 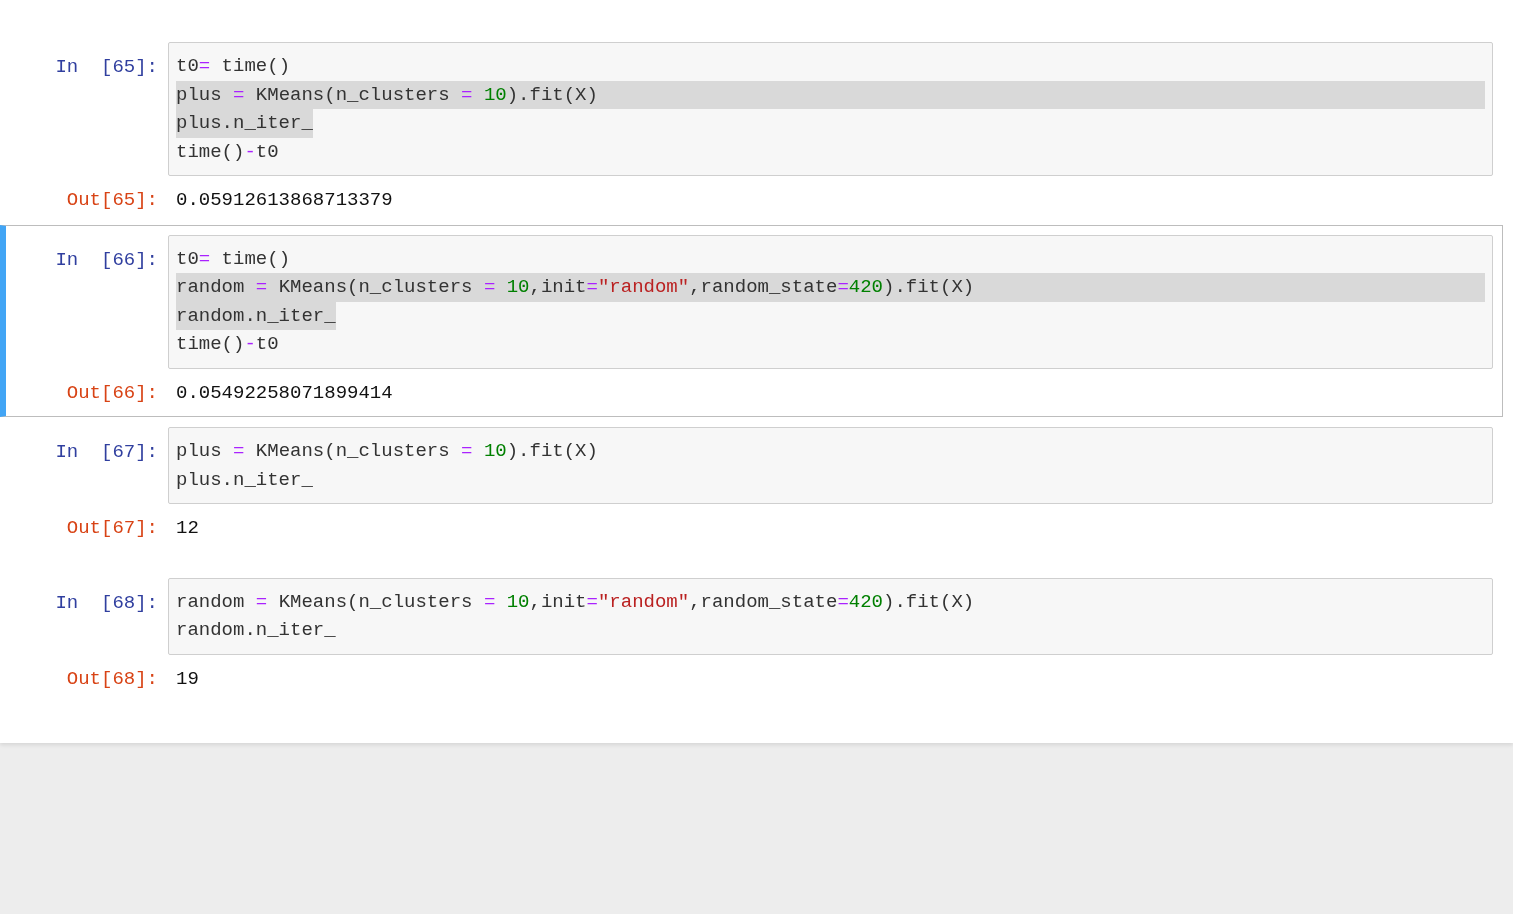 I want to click on code-input: t0= time() plus = KMeans(n_clusters = 10).fit(X) plus.n_iter_ time()-t0, so click(x=830, y=109).